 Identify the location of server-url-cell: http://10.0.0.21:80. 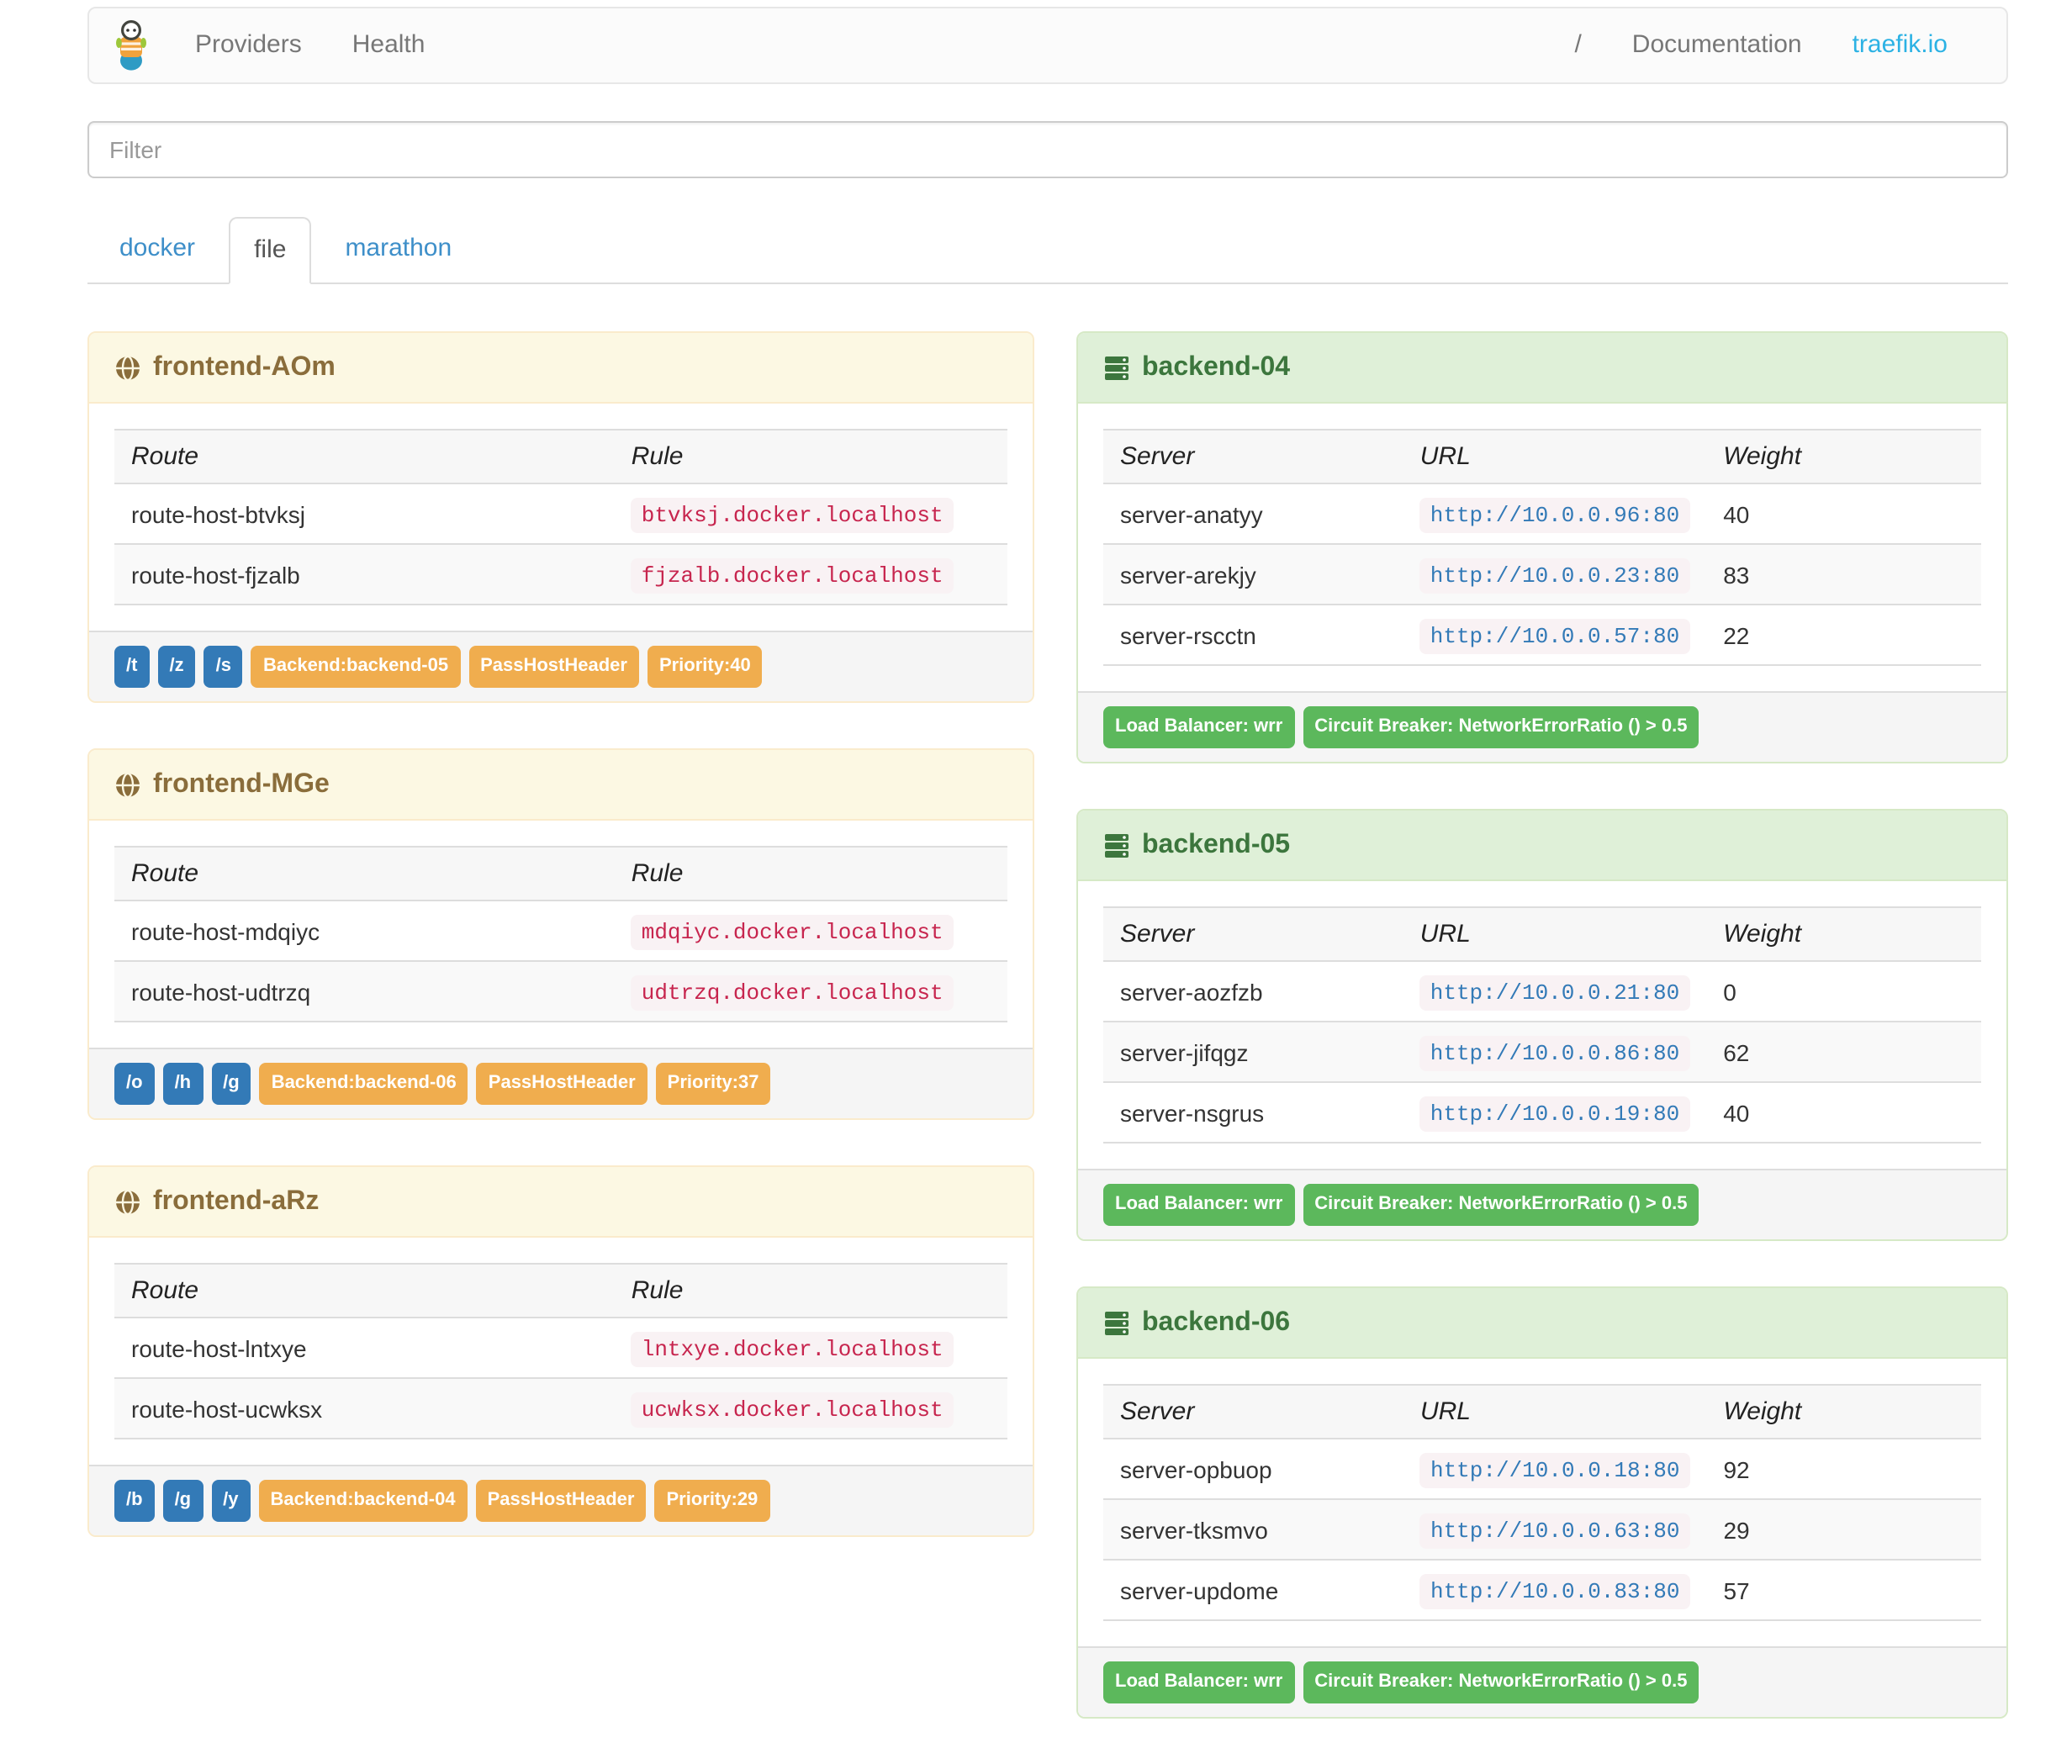
(1555, 991).